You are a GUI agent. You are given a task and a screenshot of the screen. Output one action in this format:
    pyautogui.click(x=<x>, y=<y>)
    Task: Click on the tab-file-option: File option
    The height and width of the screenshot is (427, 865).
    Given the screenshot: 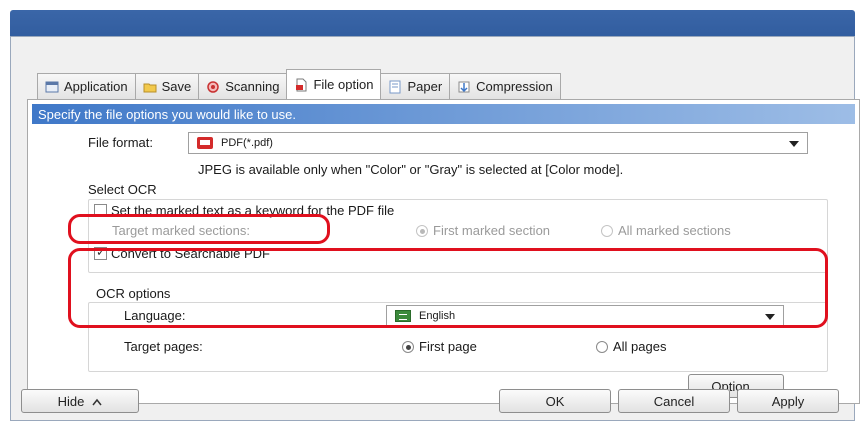 What is the action you would take?
    pyautogui.click(x=334, y=84)
    